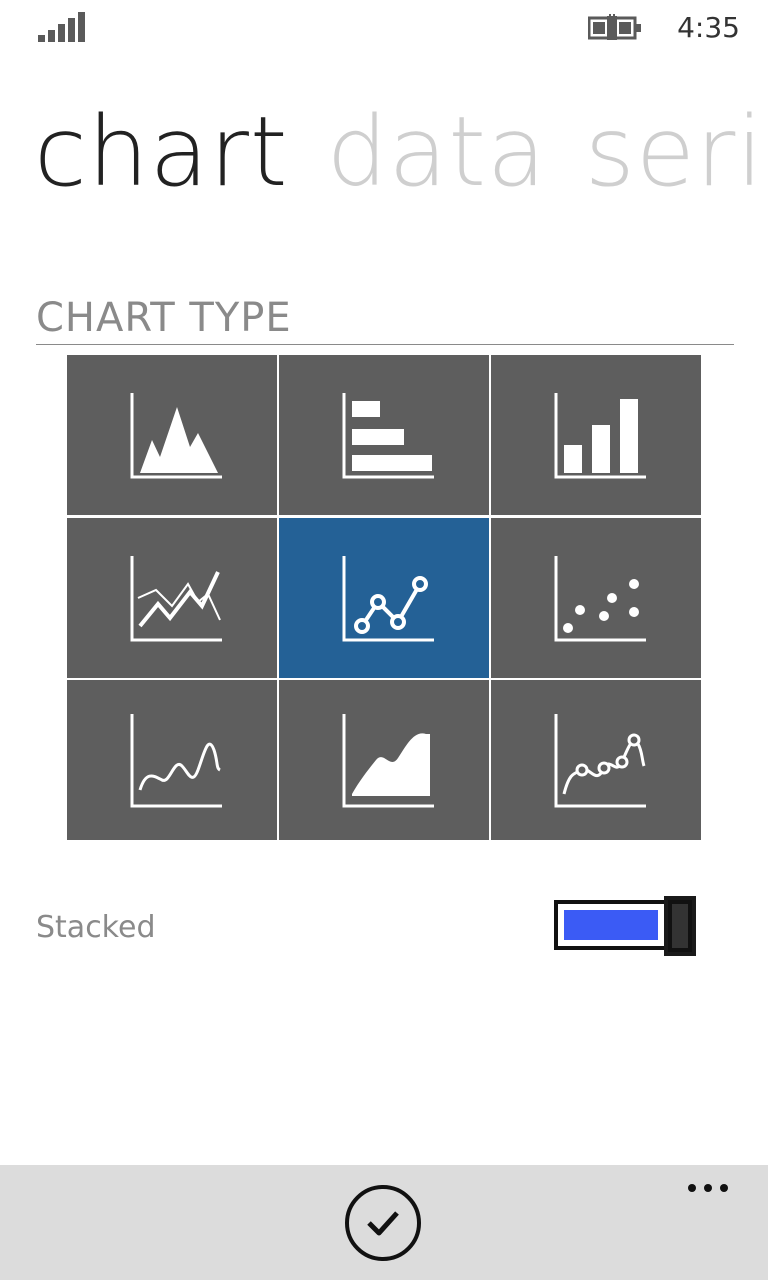 This screenshot has height=1280, width=768. I want to click on chart-type-tile-line-markers, so click(384, 598).